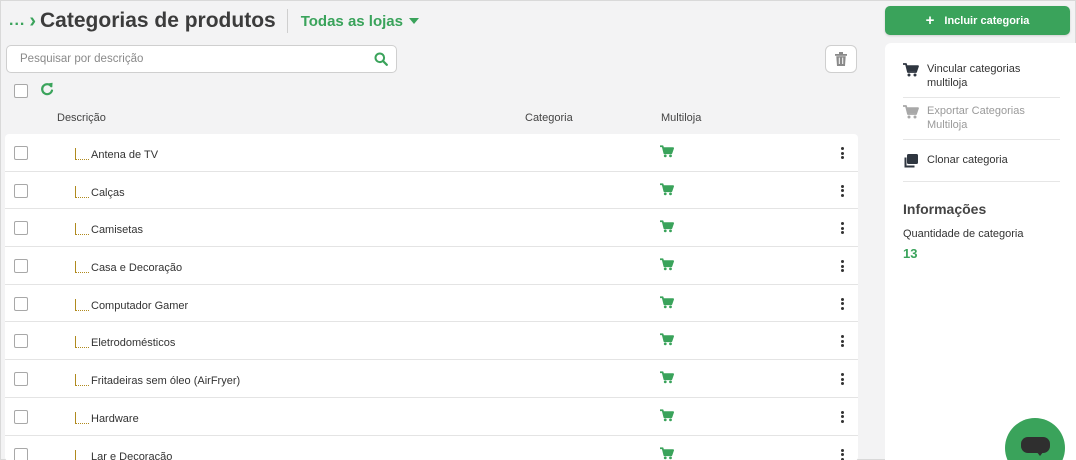 The width and height of the screenshot is (1076, 460). Describe the element at coordinates (967, 160) in the screenshot. I see `clone-category-label: Clonar categoria` at that location.